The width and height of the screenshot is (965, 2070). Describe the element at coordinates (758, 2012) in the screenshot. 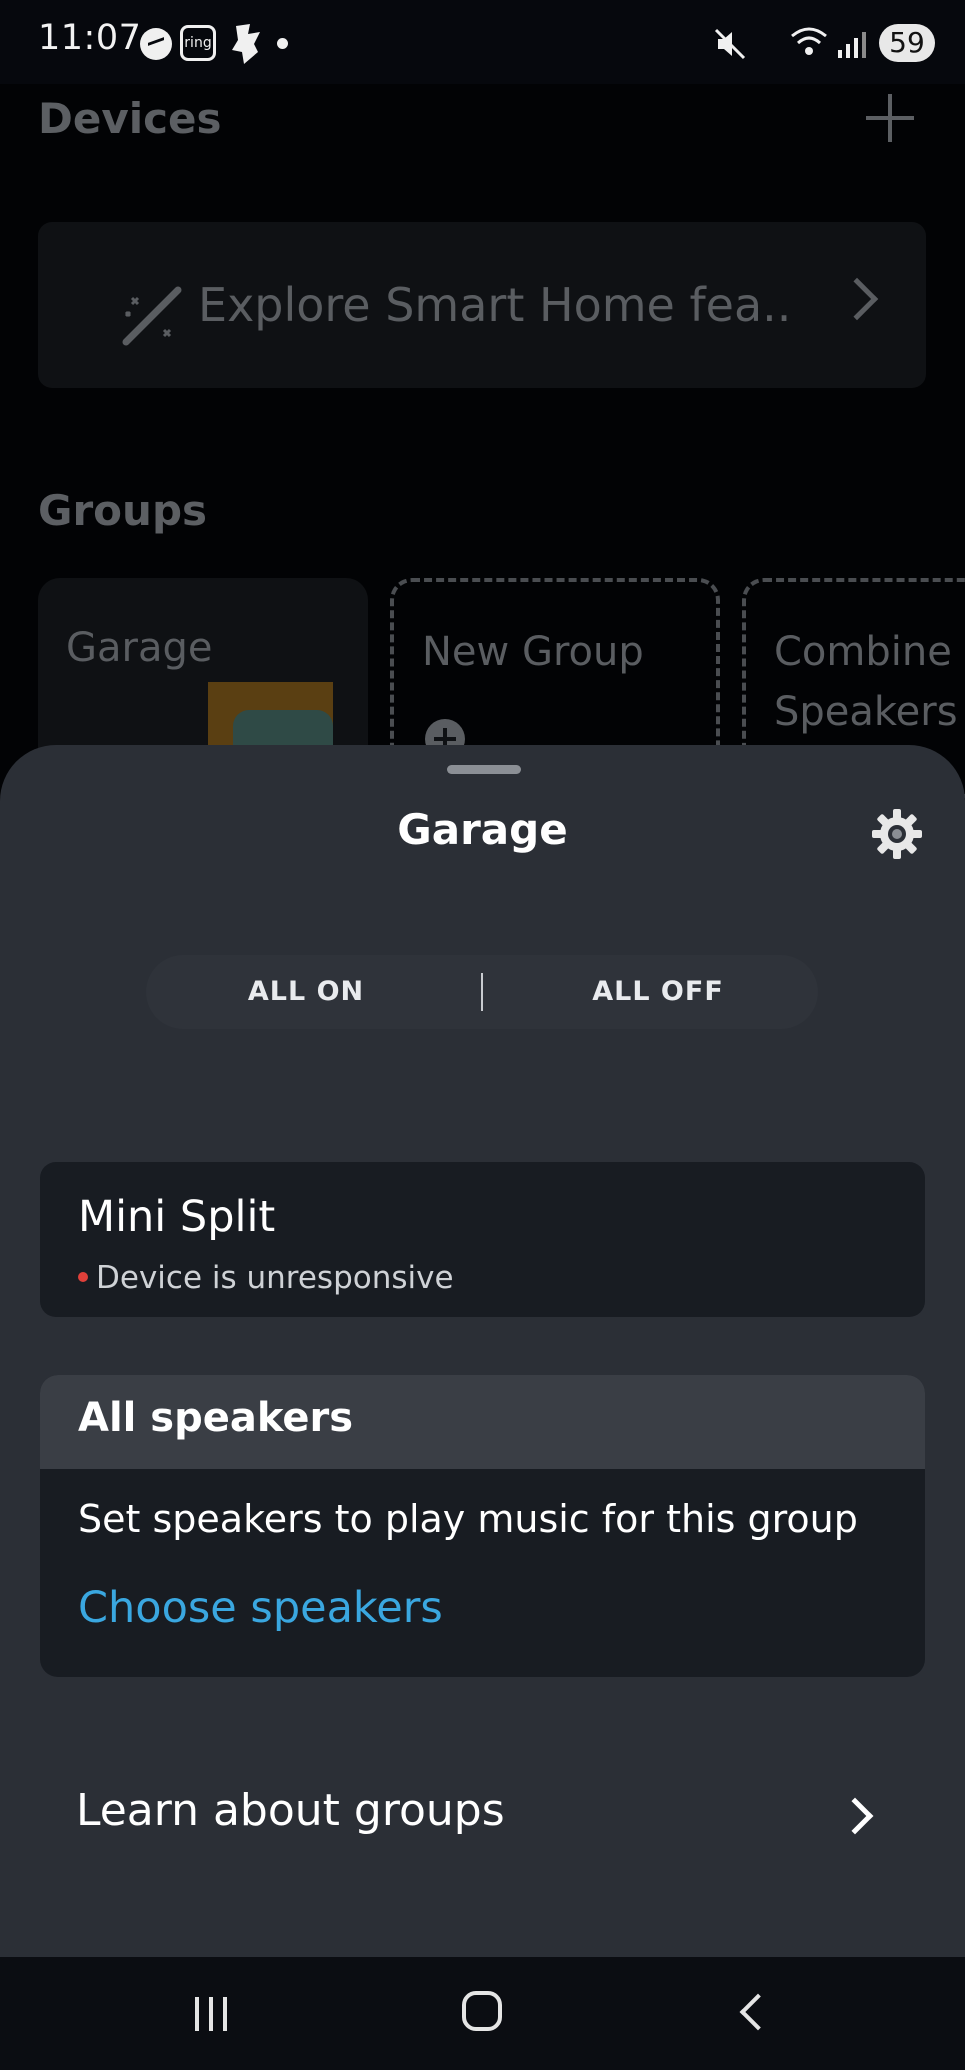

I see `back-icon` at that location.